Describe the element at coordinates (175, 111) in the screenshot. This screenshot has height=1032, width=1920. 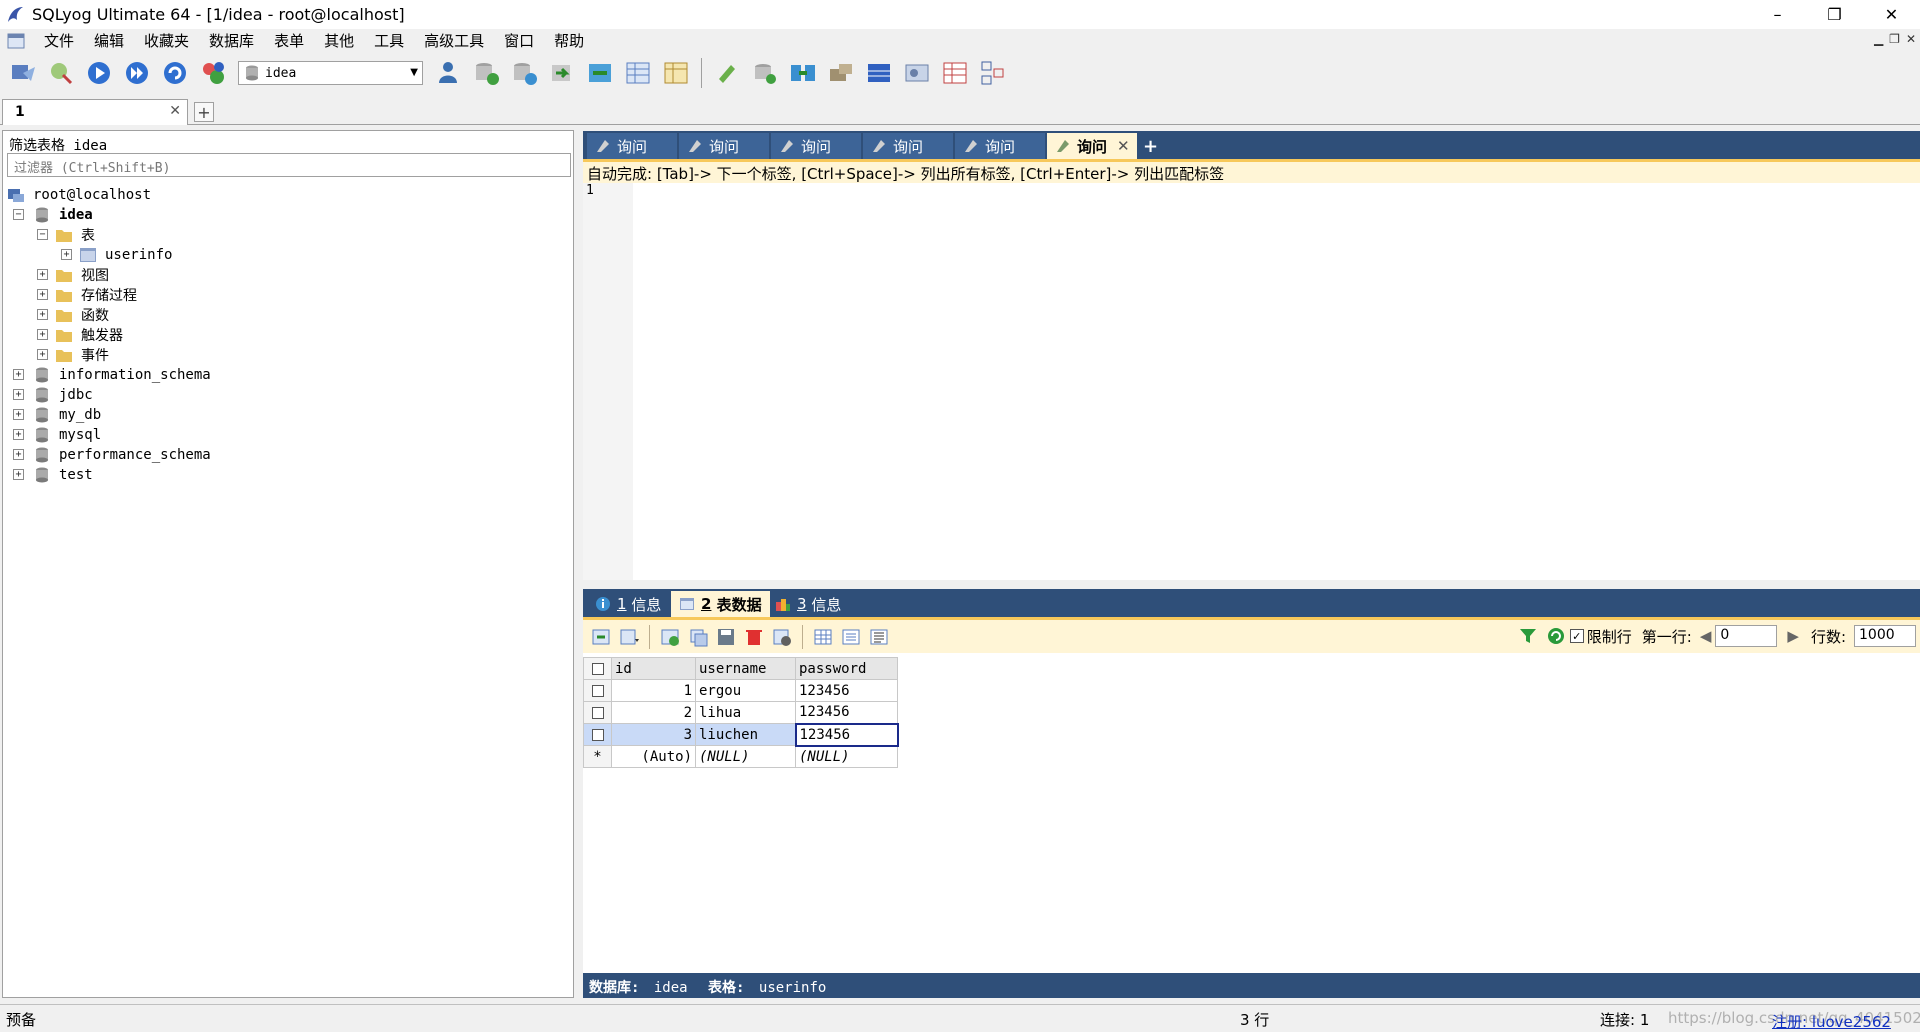
I see `close-icon: ✕` at that location.